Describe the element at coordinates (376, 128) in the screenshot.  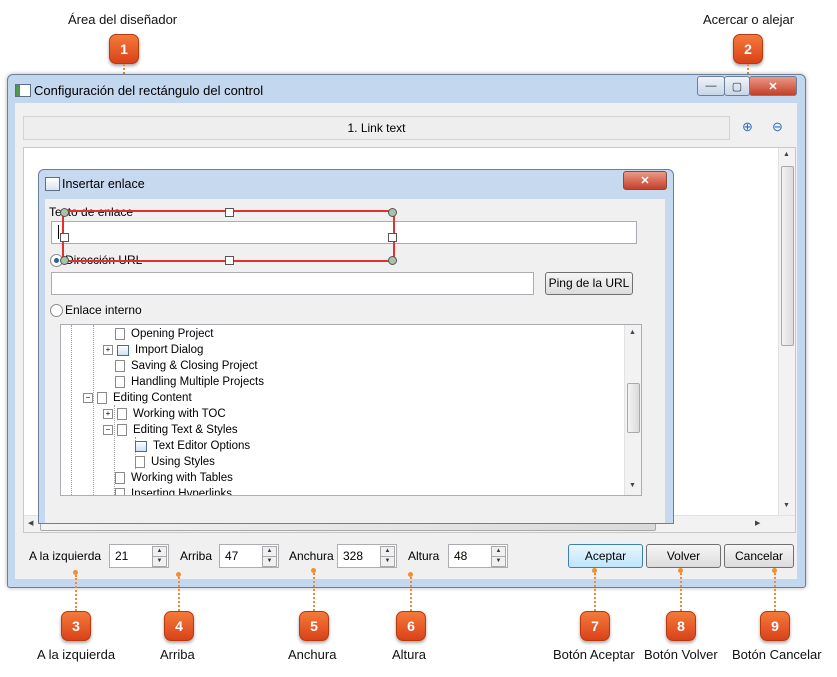
I see `link-text-bar: 1. Link text` at that location.